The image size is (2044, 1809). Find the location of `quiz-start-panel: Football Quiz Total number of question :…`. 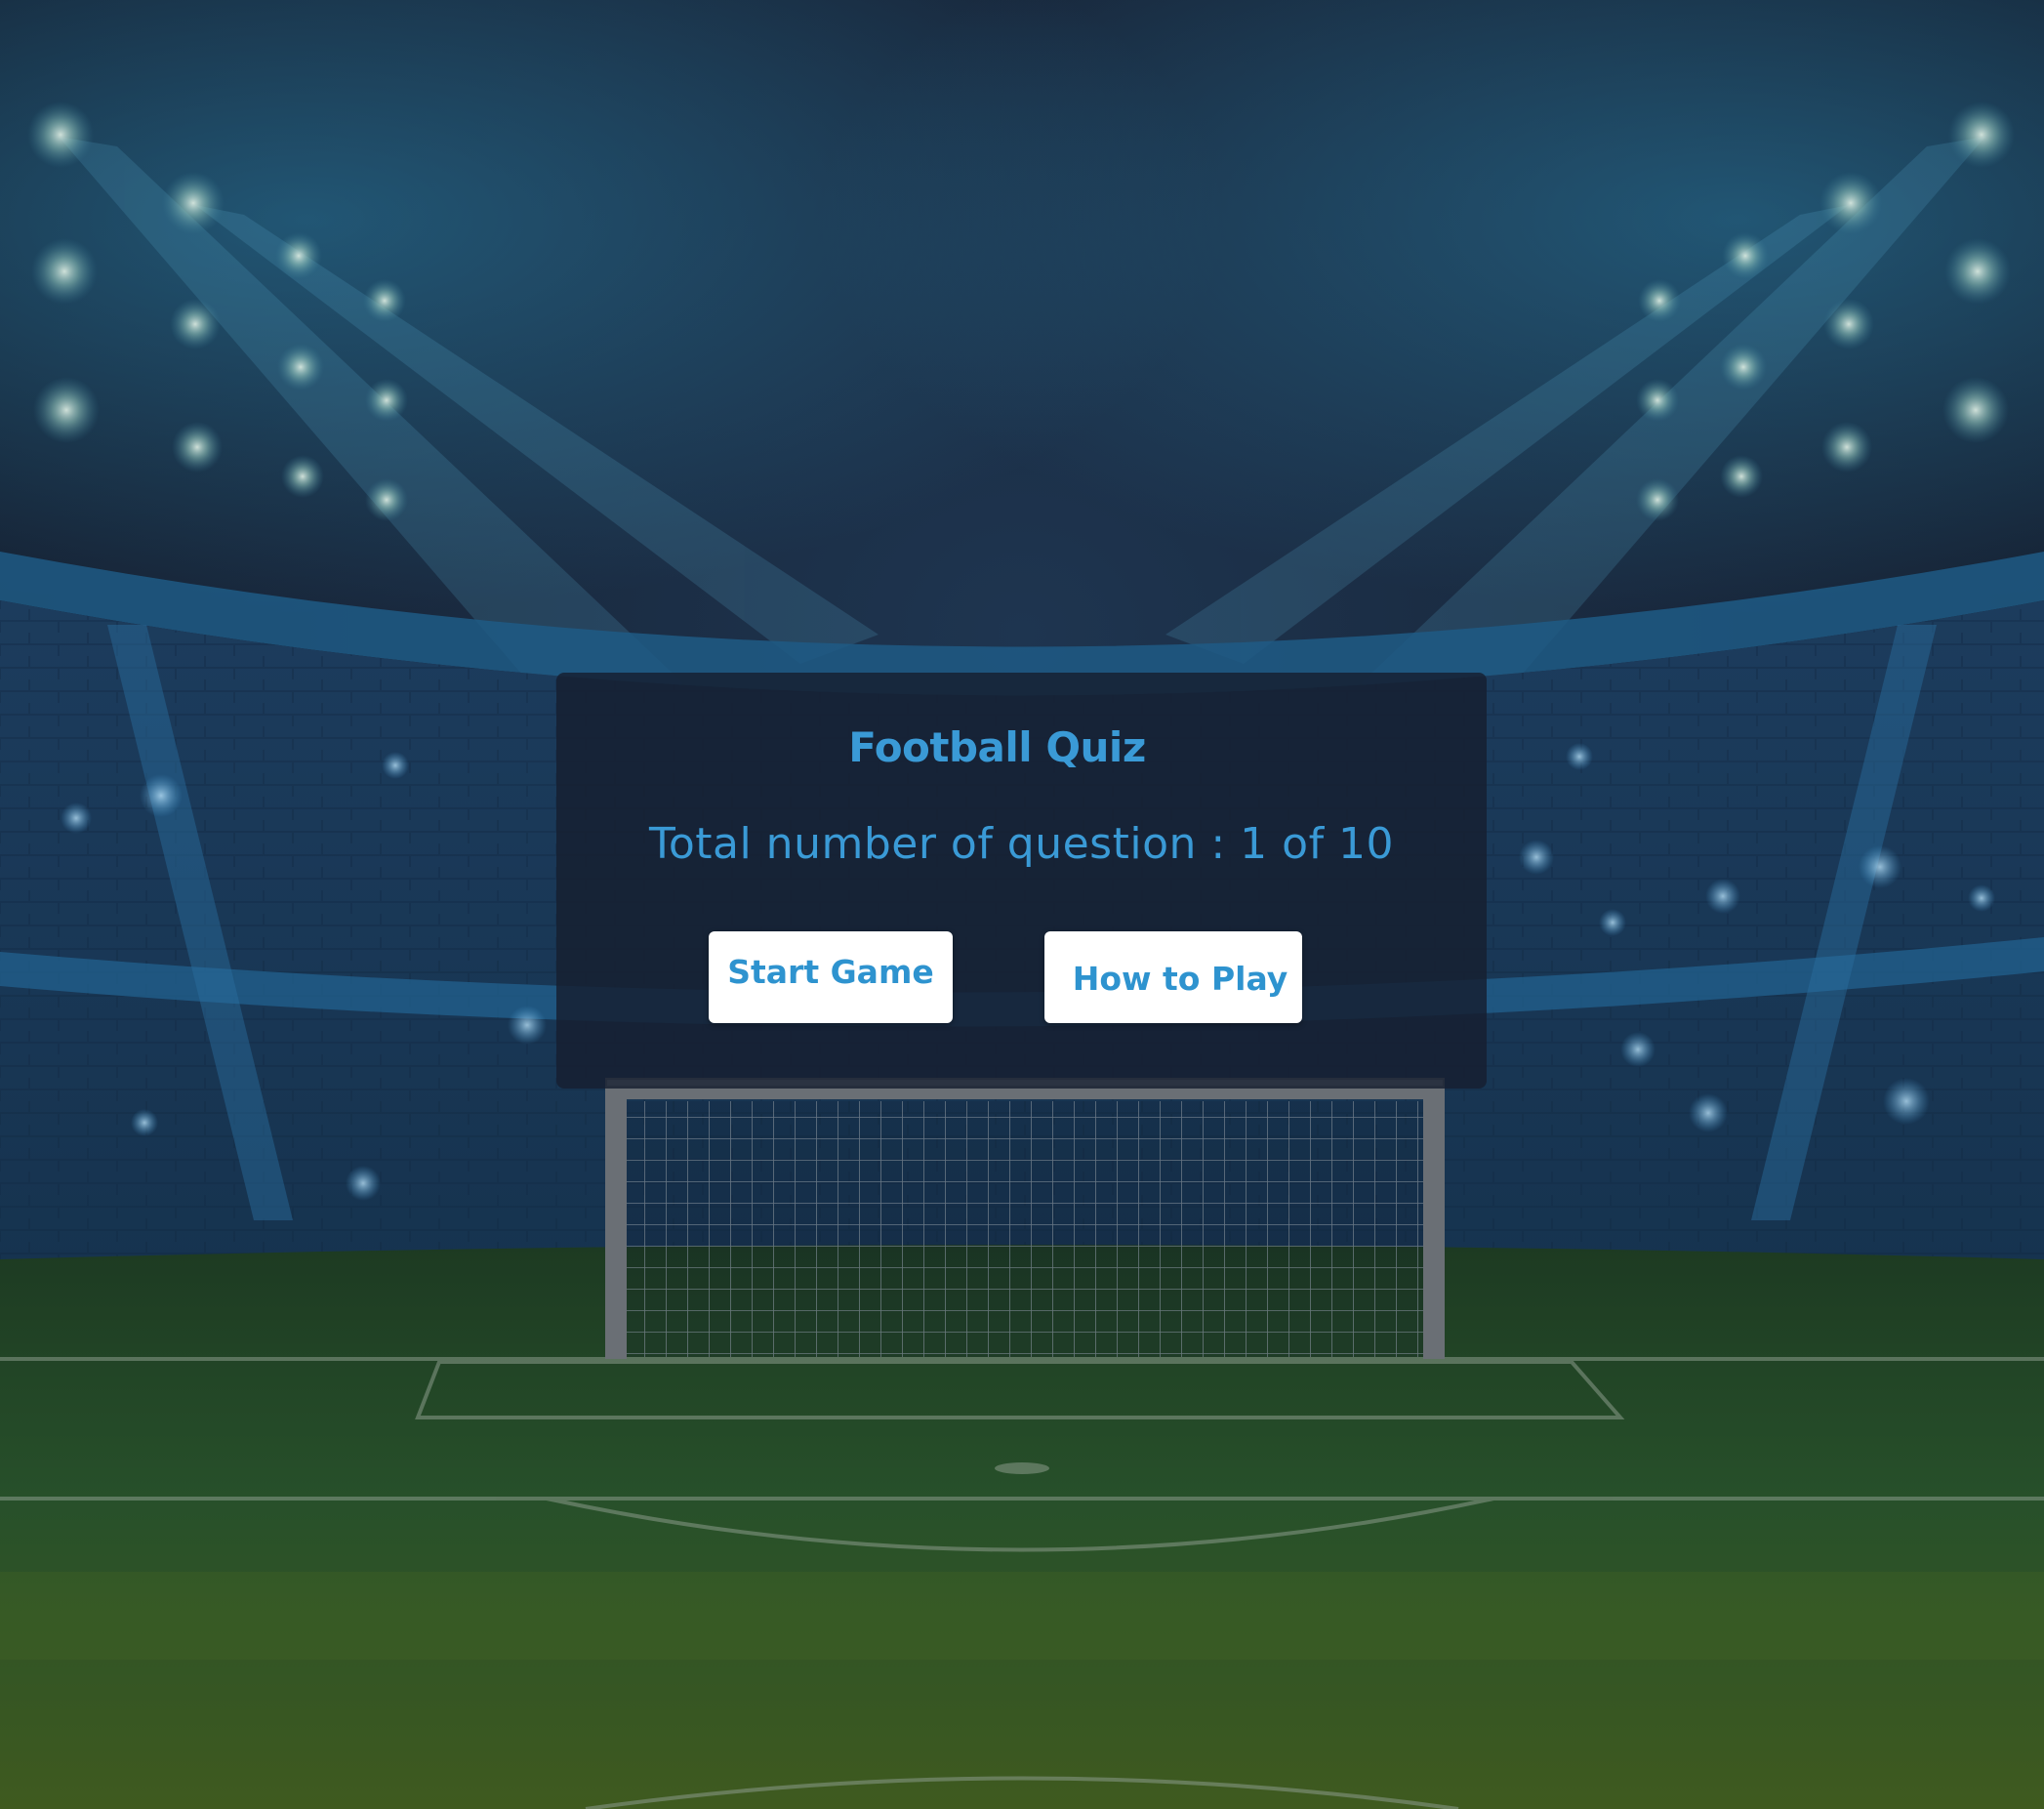

quiz-start-panel: Football Quiz Total number of question :… is located at coordinates (1021, 881).